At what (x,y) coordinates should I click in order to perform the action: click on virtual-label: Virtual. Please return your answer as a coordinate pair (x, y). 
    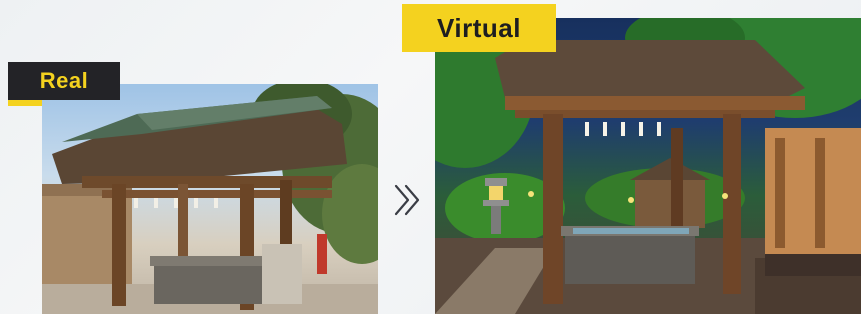
    Looking at the image, I should click on (479, 28).